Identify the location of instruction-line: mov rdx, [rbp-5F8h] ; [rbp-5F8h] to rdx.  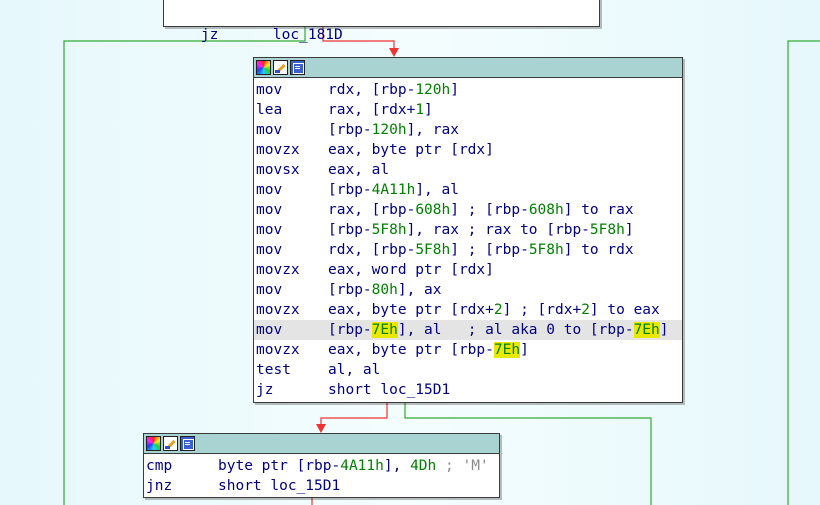
(468, 250).